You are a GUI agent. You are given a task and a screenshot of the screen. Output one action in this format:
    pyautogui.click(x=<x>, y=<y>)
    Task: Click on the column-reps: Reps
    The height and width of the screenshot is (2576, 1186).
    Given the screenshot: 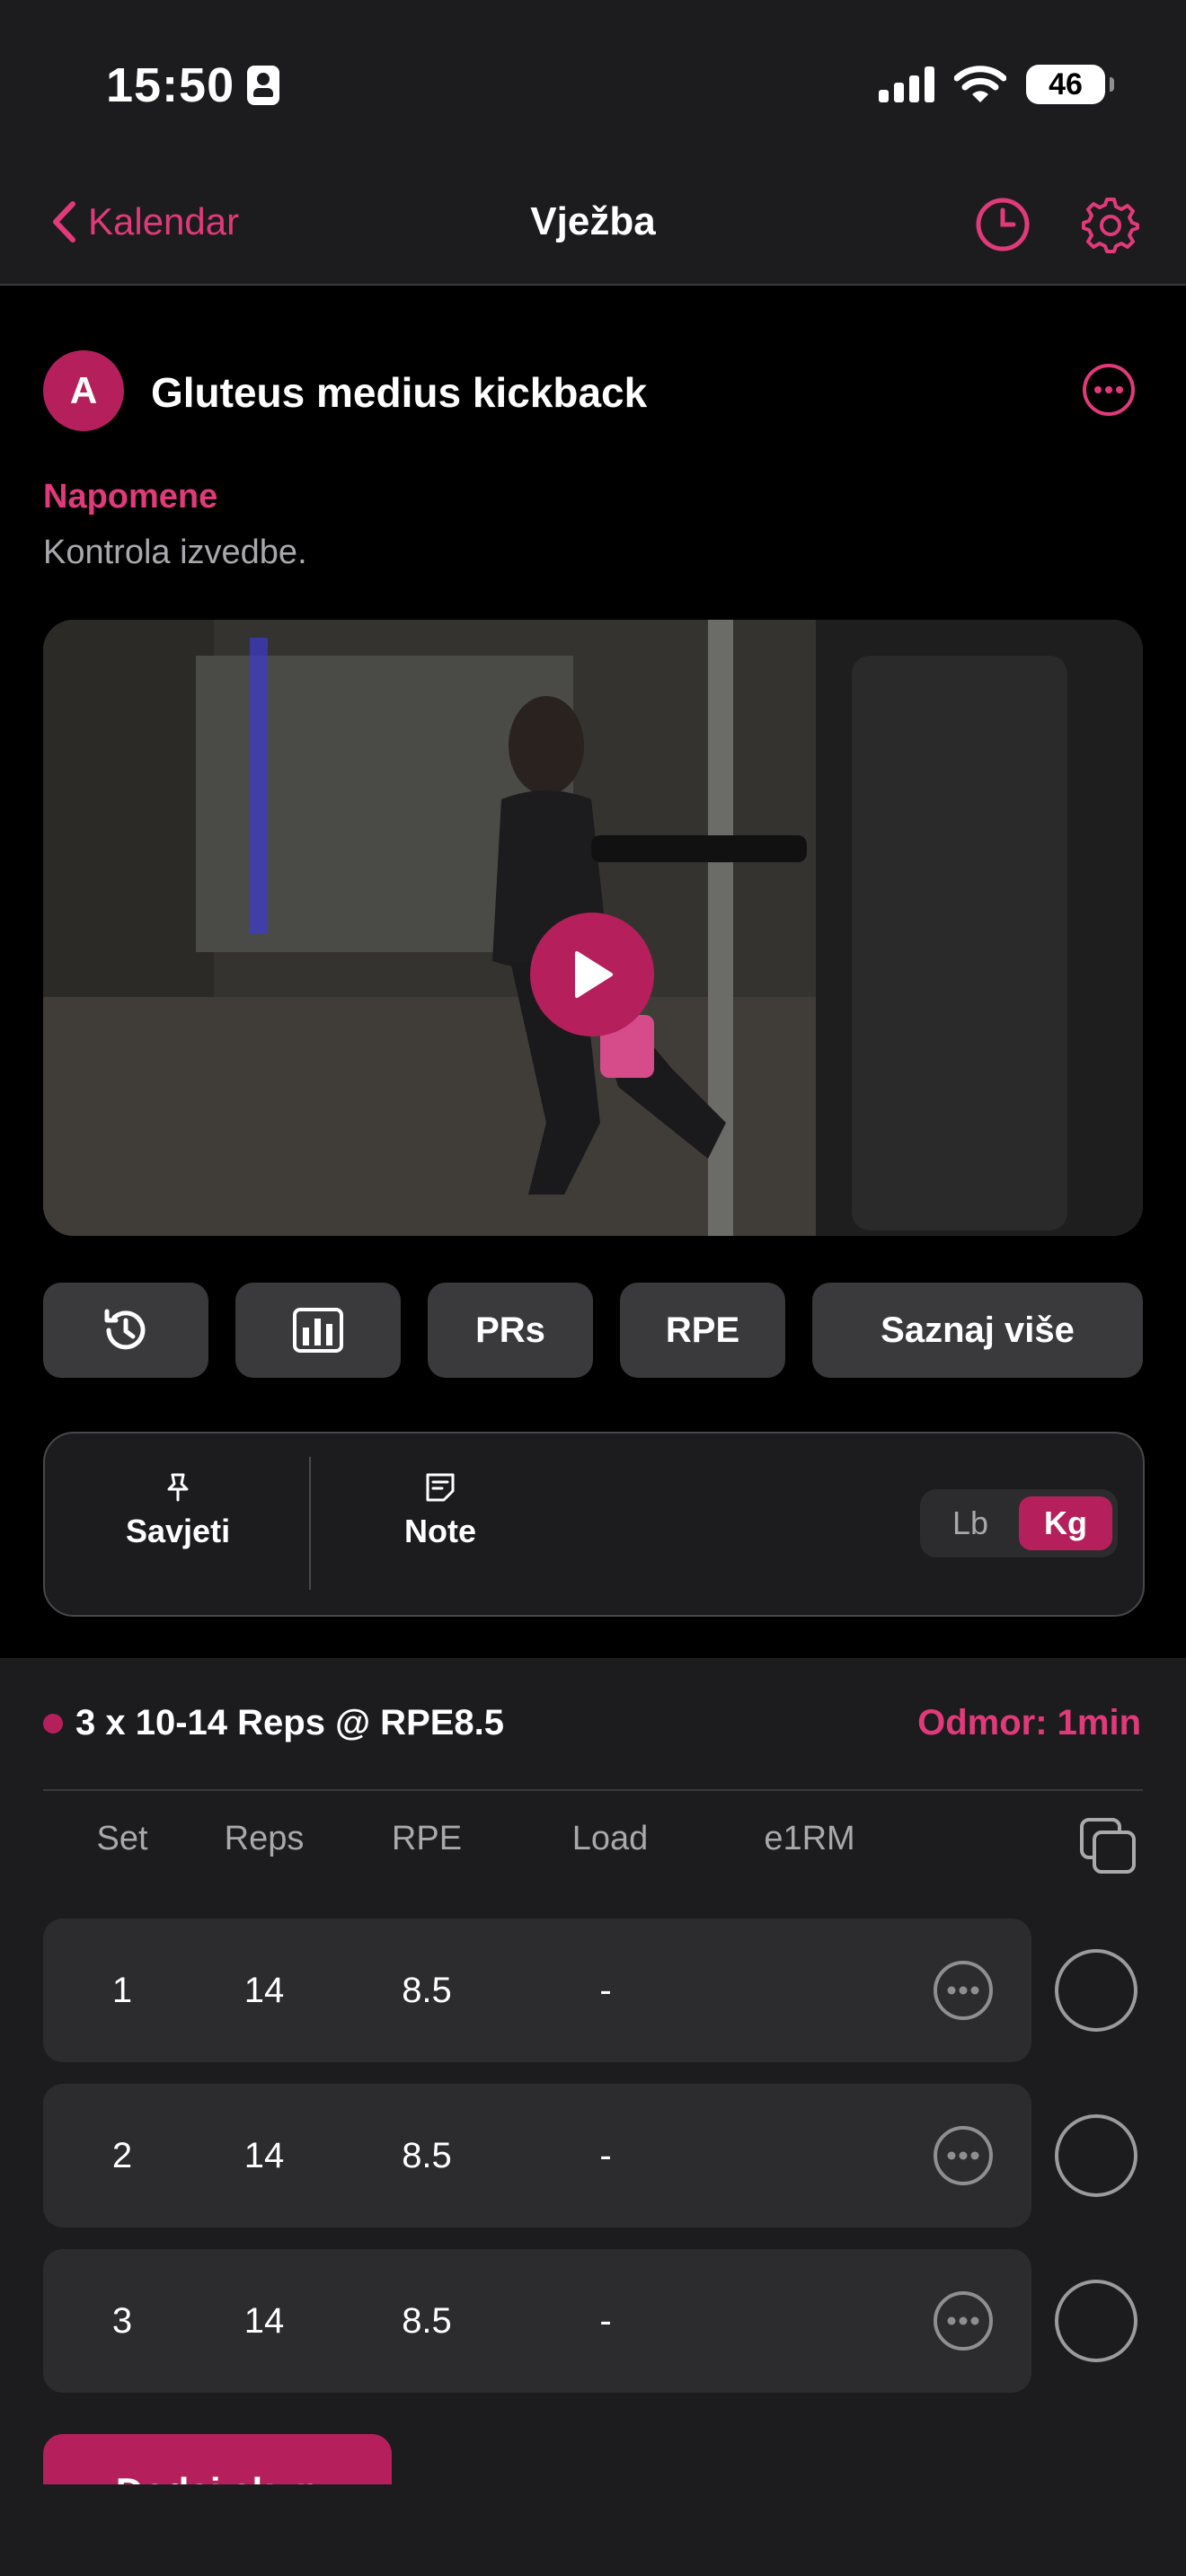 What is the action you would take?
    pyautogui.click(x=264, y=1838)
    